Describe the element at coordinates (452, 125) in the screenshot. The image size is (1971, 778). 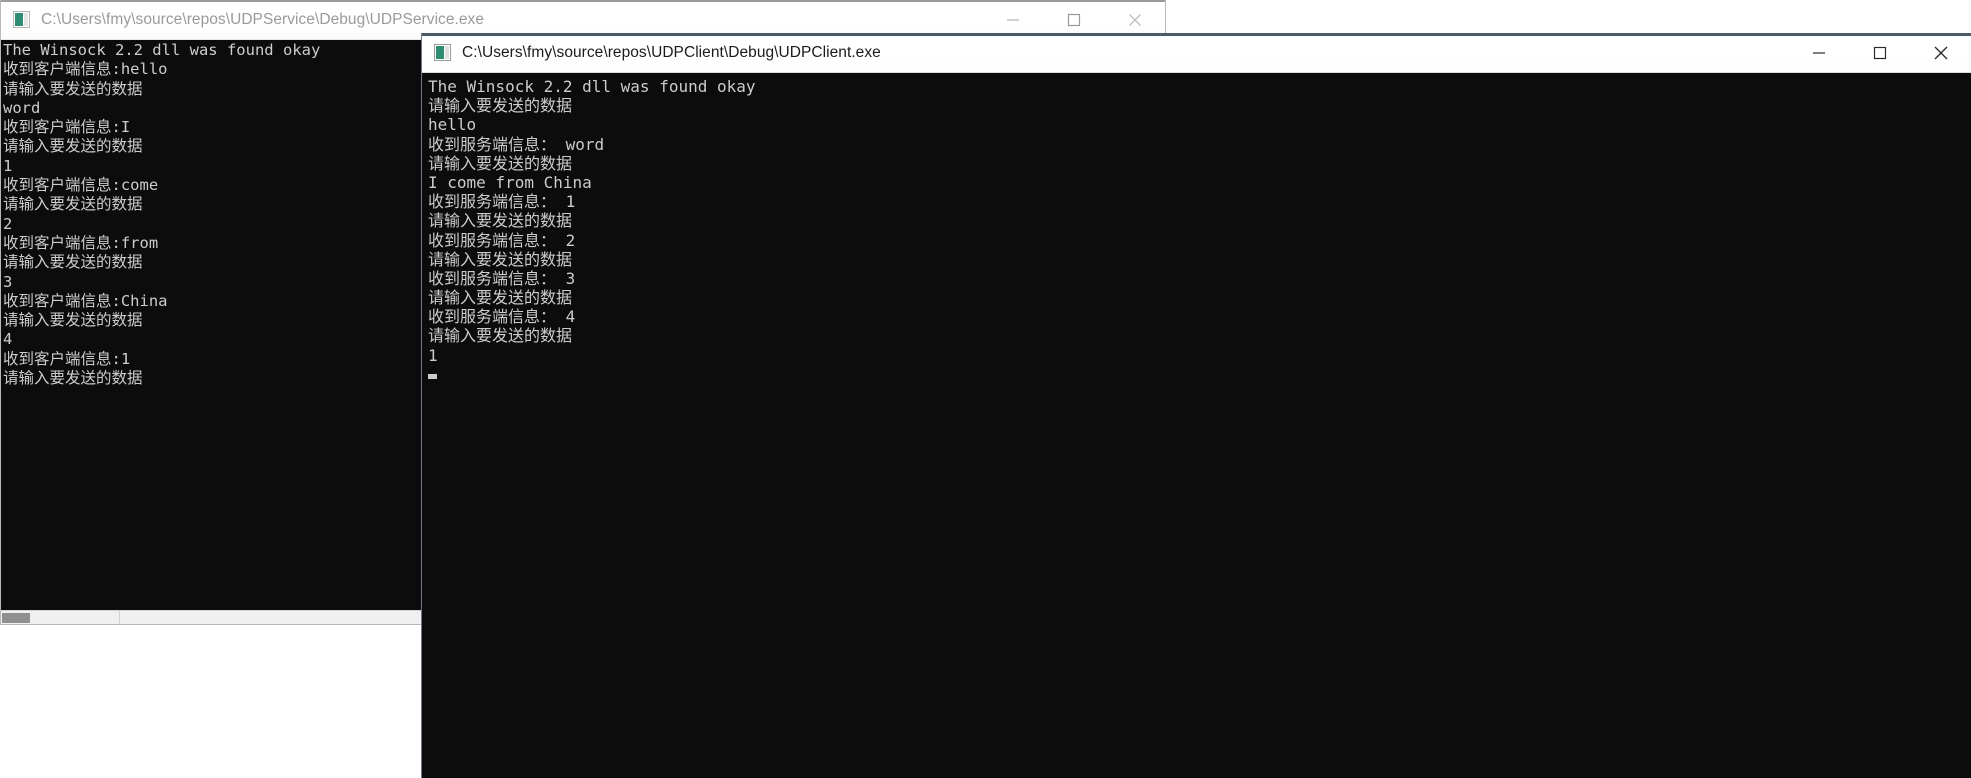
I see `console-line: hello` at that location.